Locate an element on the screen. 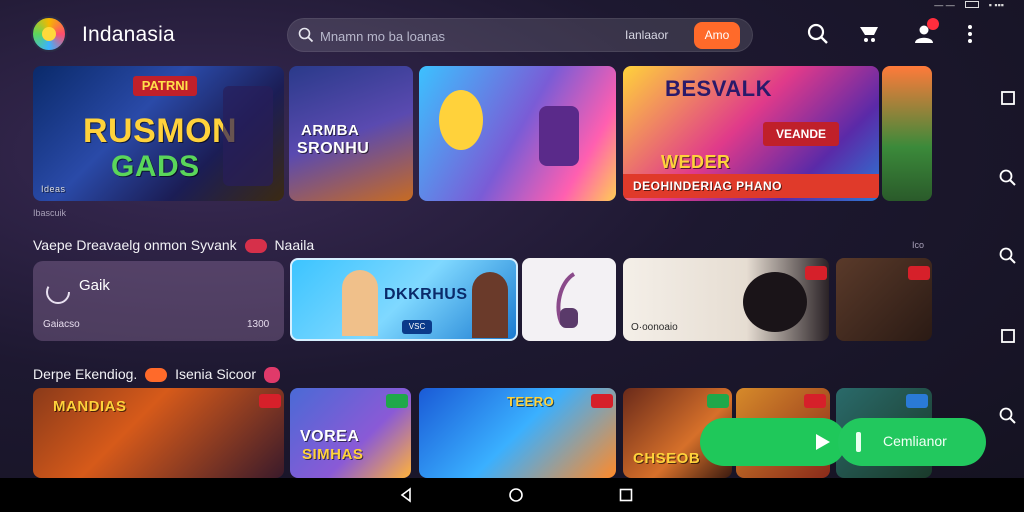  game-card: TEERO is located at coordinates (517, 433).